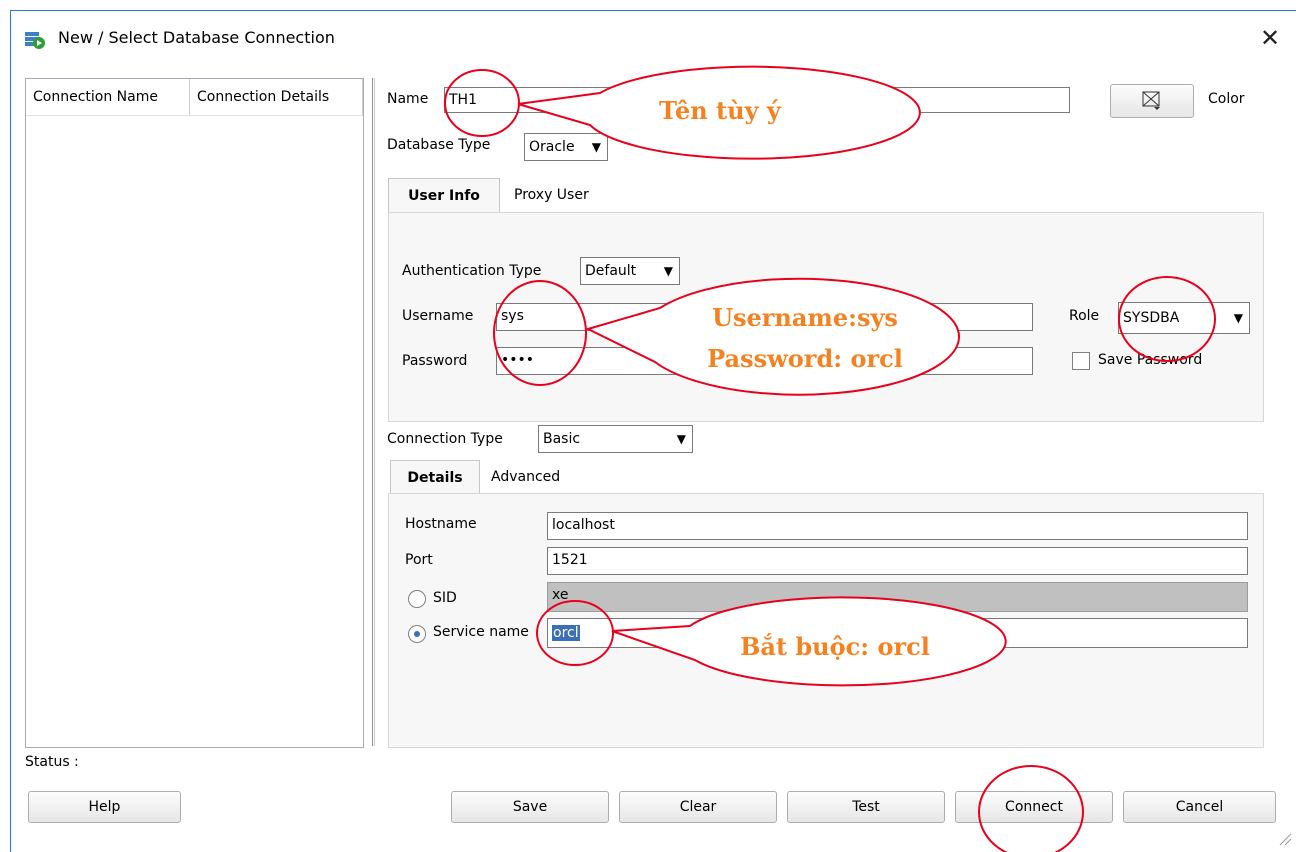 This screenshot has height=852, width=1296. Describe the element at coordinates (1152, 106) in the screenshot. I see `color-picker-icon` at that location.